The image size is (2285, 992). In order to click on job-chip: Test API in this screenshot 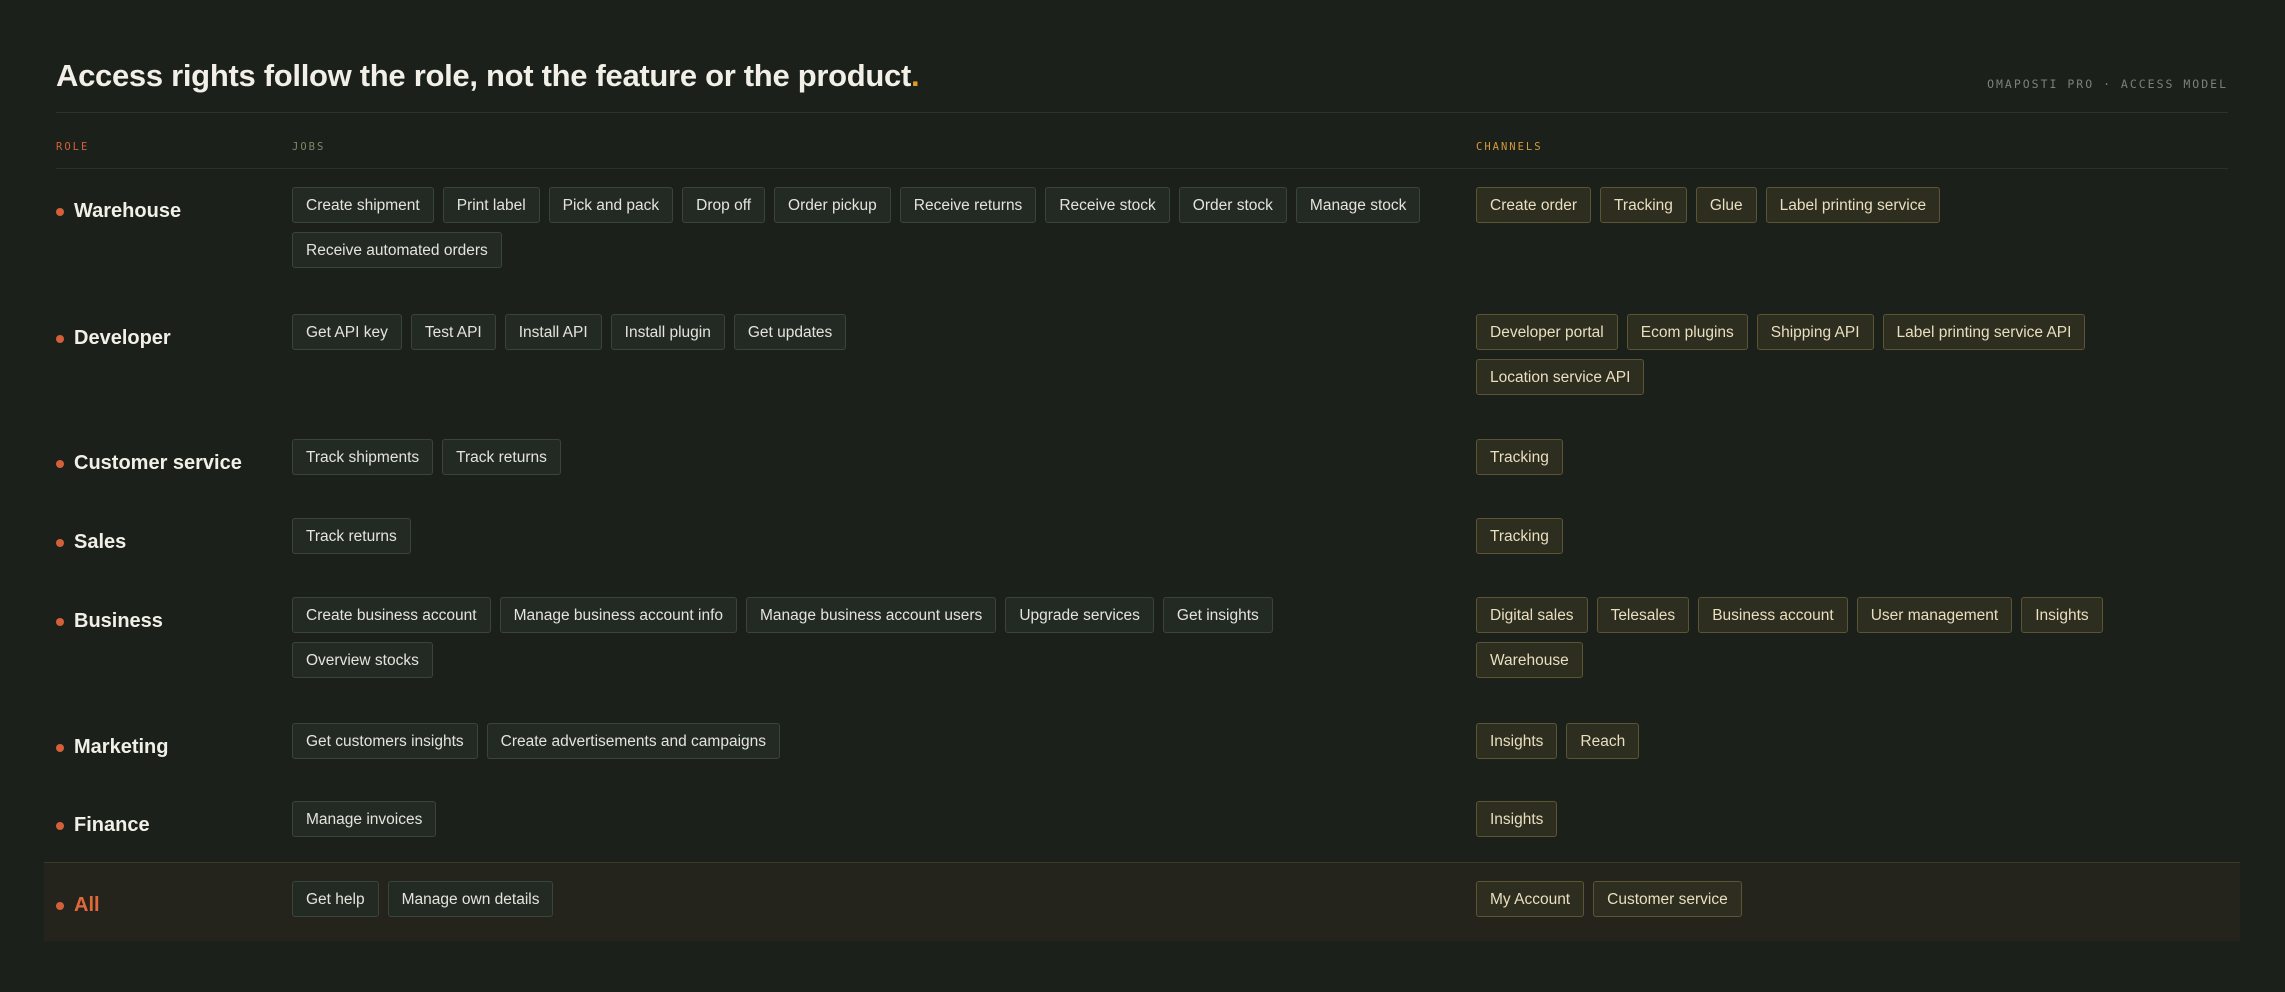, I will do `click(453, 332)`.